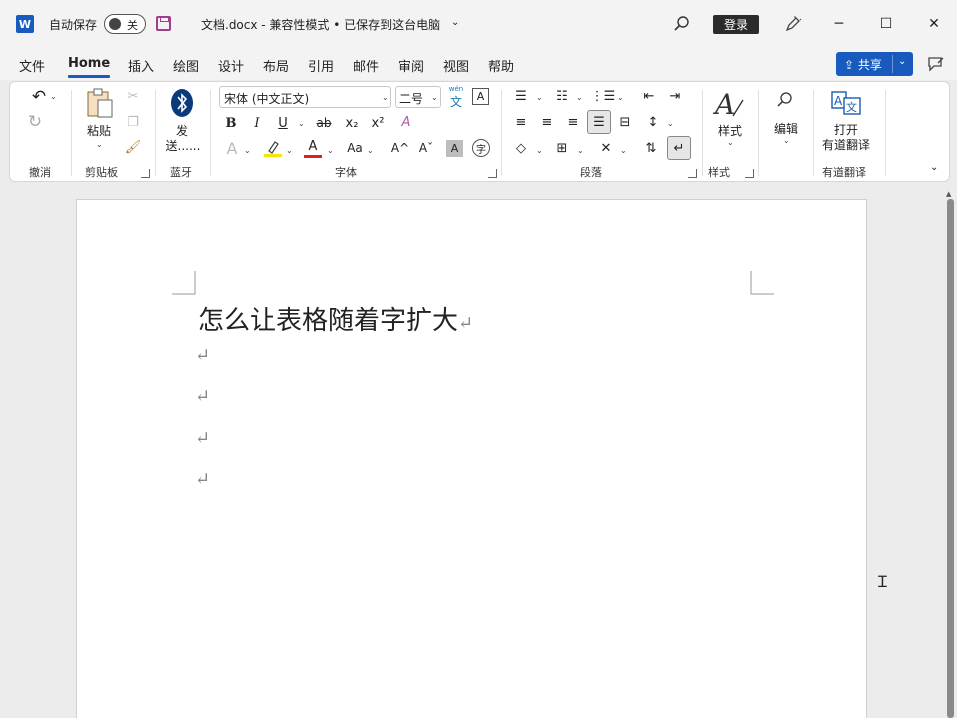 Image resolution: width=957 pixels, height=718 pixels. What do you see at coordinates (400, 148) in the screenshot?
I see `grow-font-button: A^` at bounding box center [400, 148].